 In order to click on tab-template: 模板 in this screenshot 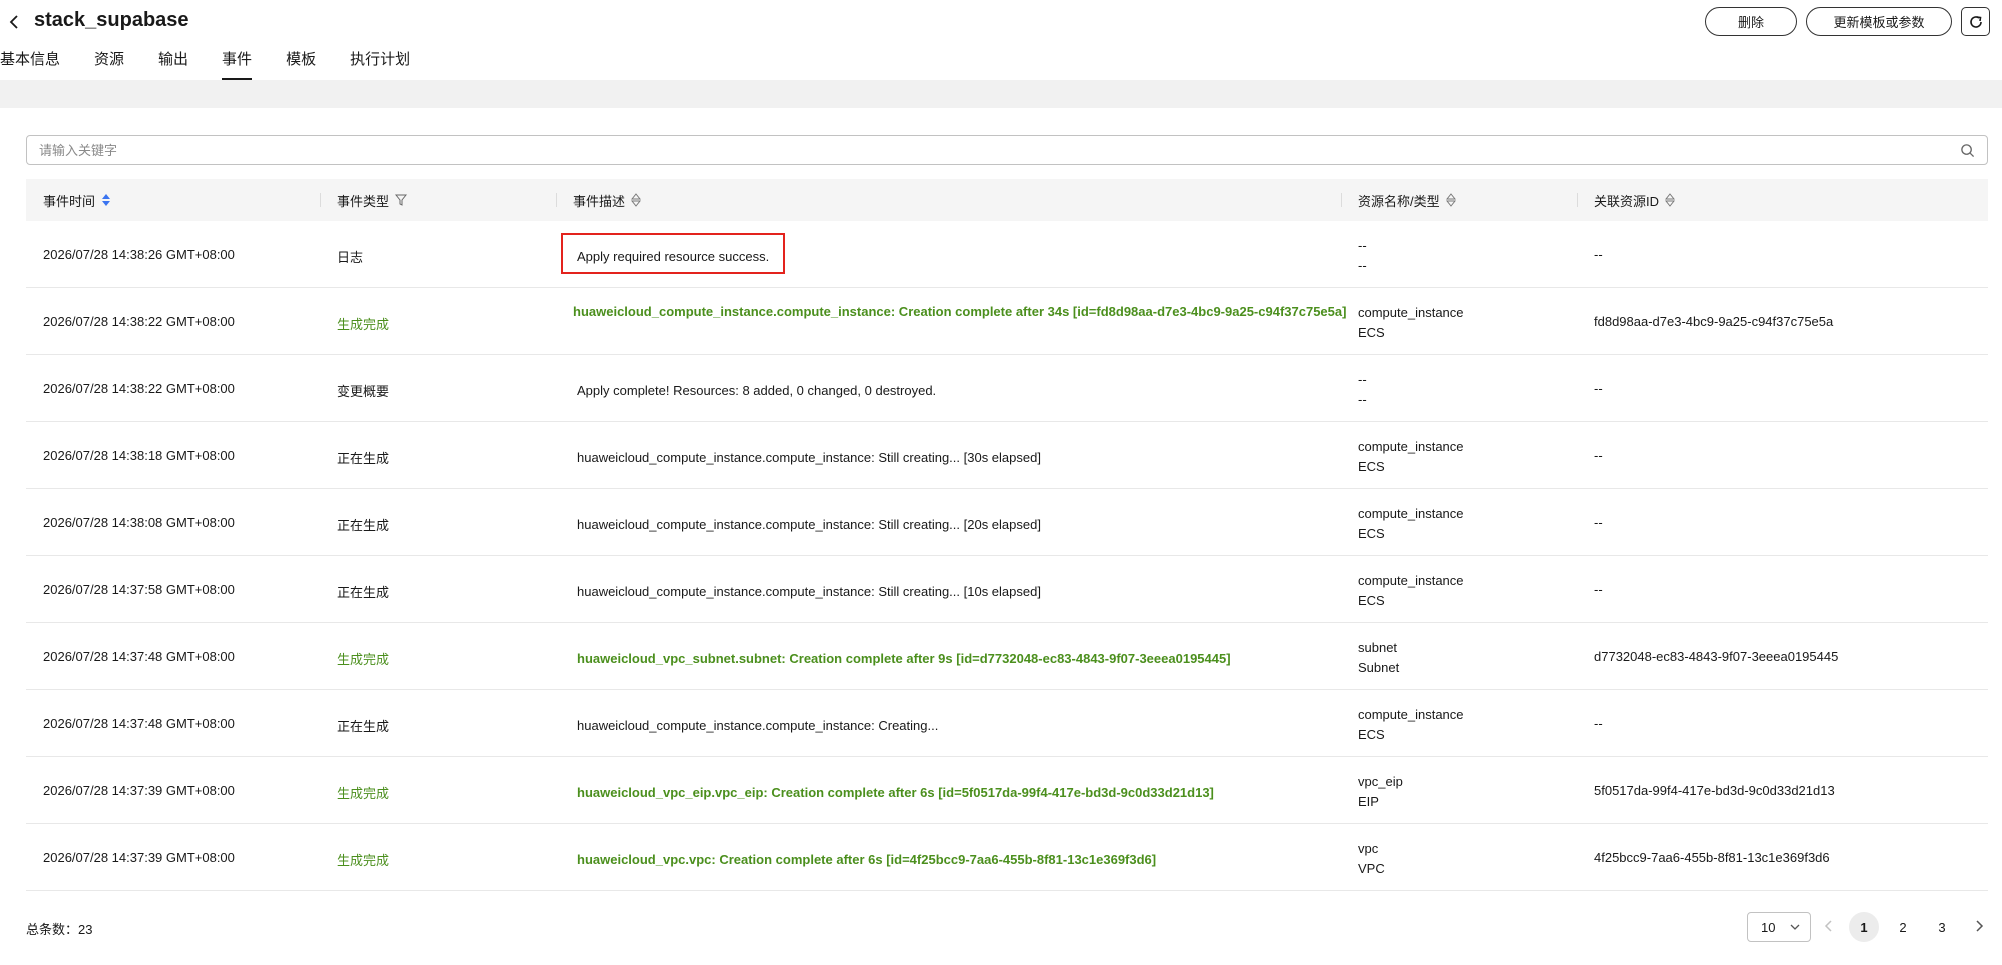, I will do `click(301, 62)`.